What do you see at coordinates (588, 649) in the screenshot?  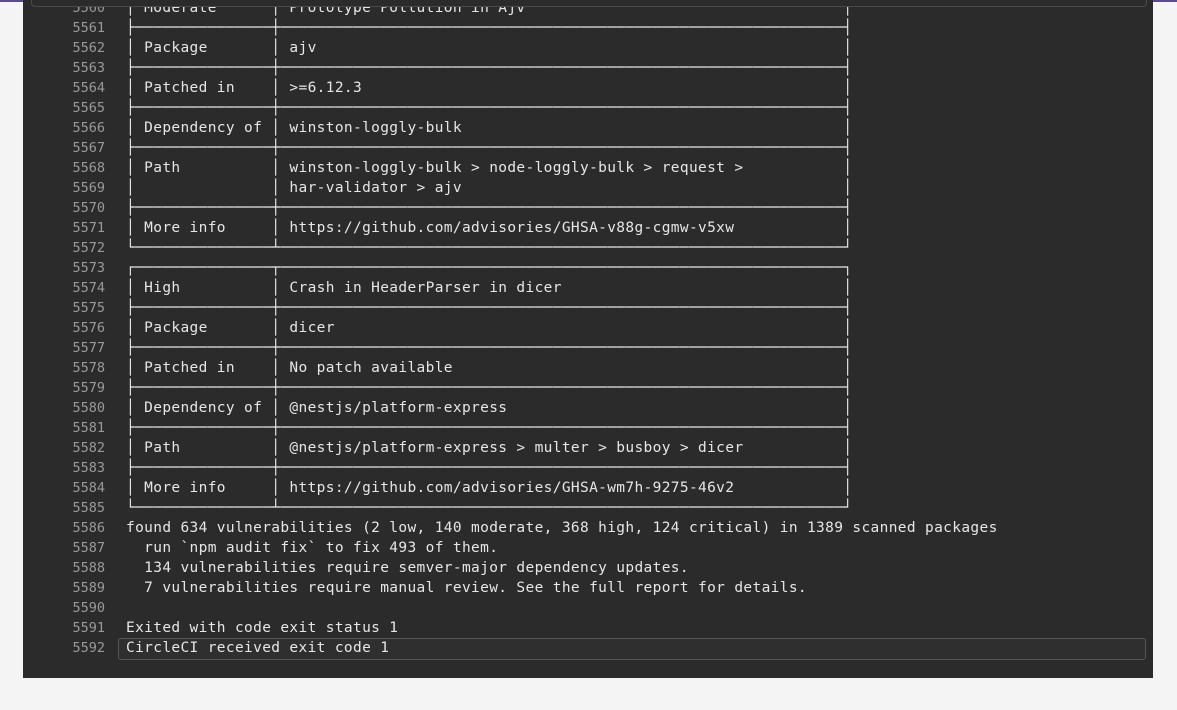 I see `log-line-highlighted: 5592 CircleCI received exit code 1` at bounding box center [588, 649].